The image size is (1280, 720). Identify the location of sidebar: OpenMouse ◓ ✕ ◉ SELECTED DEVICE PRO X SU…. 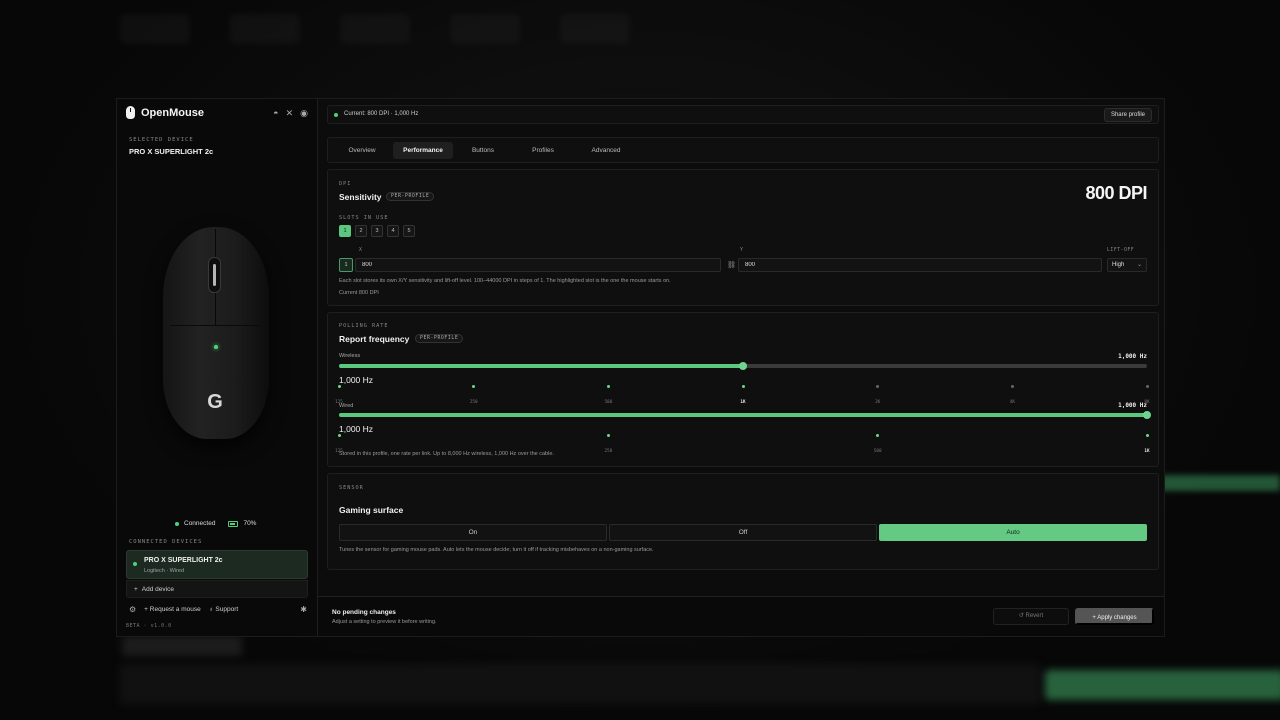
(217, 367).